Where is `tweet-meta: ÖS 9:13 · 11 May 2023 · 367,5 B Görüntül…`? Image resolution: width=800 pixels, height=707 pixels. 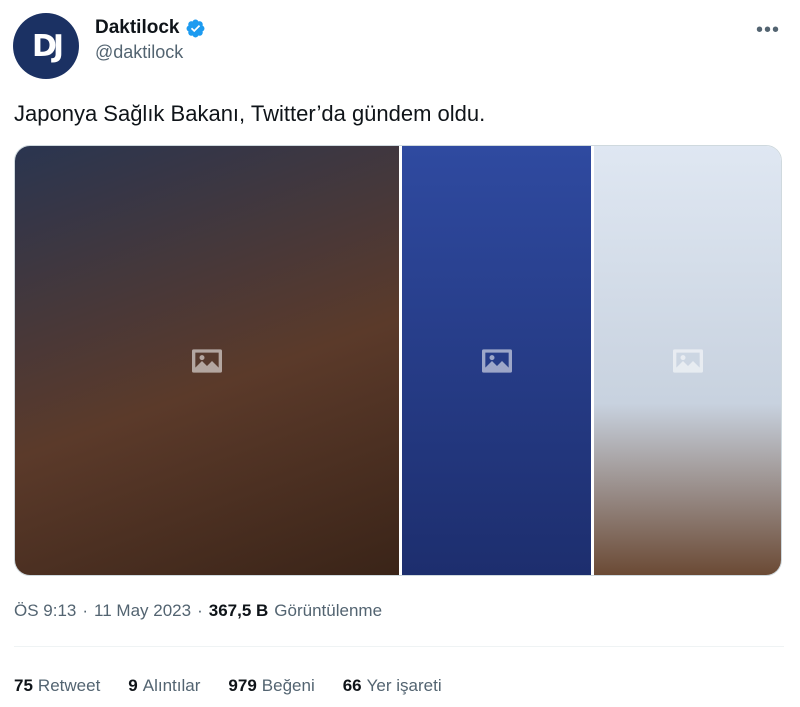
tweet-meta: ÖS 9:13 · 11 May 2023 · 367,5 B Görüntül… is located at coordinates (198, 611).